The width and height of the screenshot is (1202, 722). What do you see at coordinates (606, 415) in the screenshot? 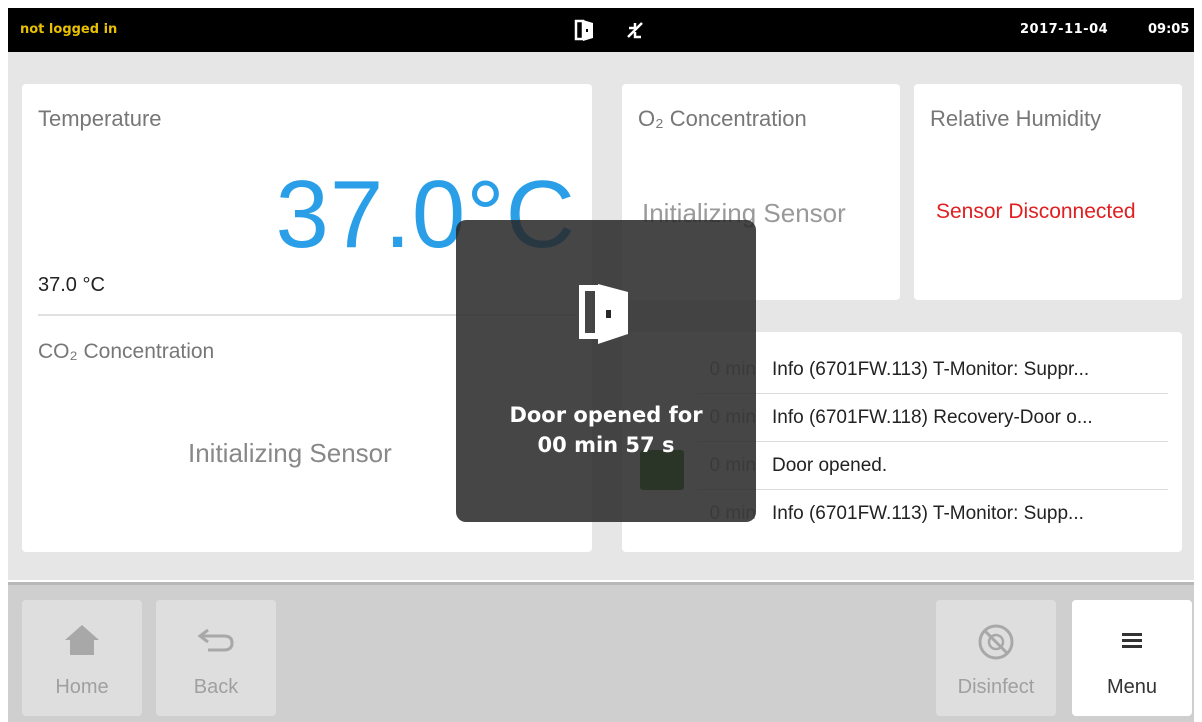
I see `door-open-line1: Door opened for` at bounding box center [606, 415].